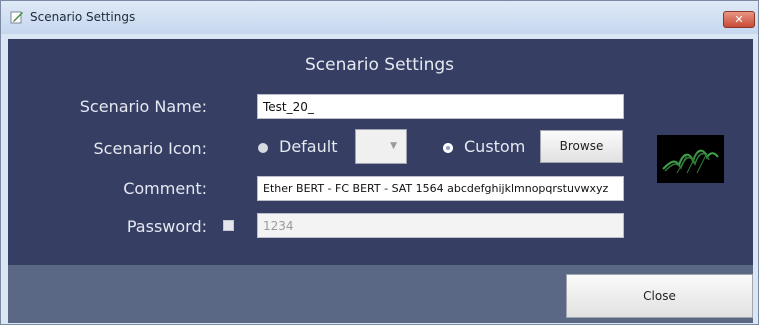 The width and height of the screenshot is (759, 325). Describe the element at coordinates (143, 106) in the screenshot. I see `scenario-name-label: Scenario Name:` at that location.